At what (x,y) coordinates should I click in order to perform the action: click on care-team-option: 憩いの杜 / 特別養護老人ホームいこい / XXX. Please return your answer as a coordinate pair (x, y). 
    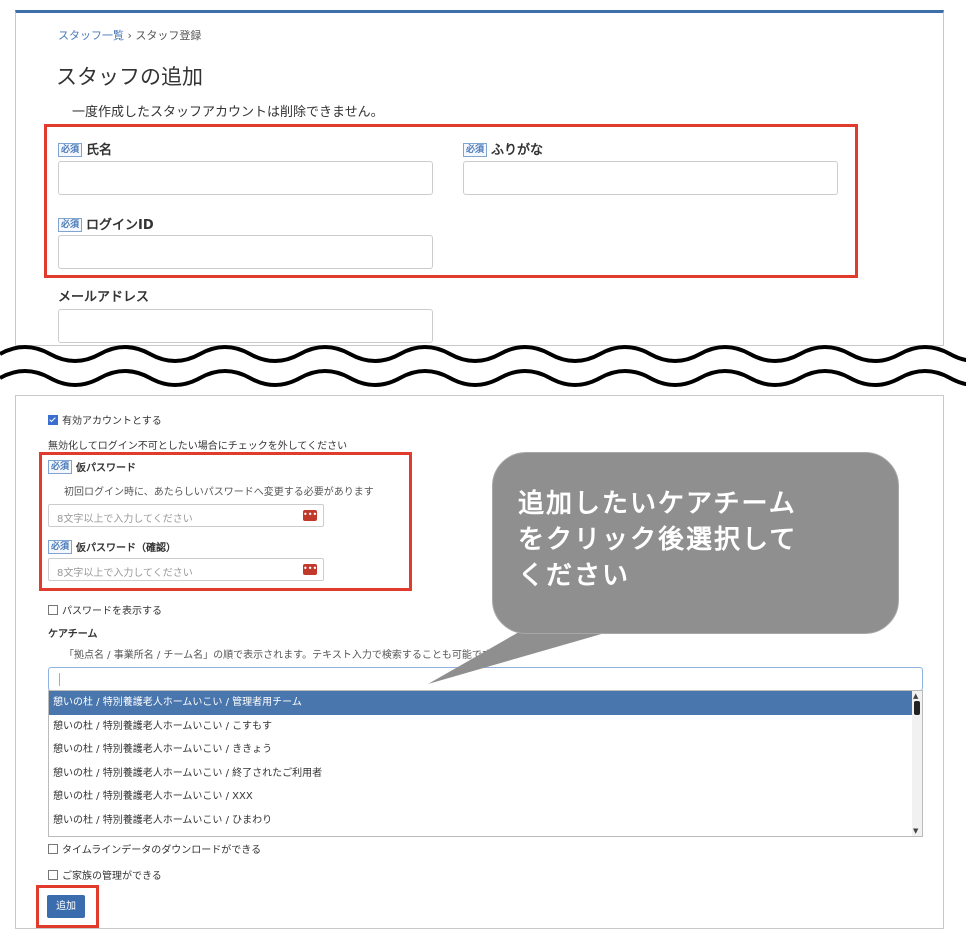
    Looking at the image, I should click on (485, 797).